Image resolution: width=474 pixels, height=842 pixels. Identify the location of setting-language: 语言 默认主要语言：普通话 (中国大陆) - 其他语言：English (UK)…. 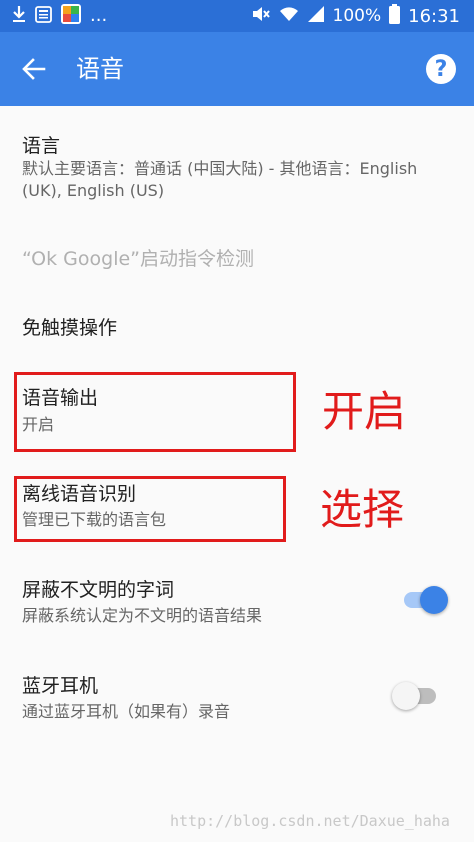
(237, 160).